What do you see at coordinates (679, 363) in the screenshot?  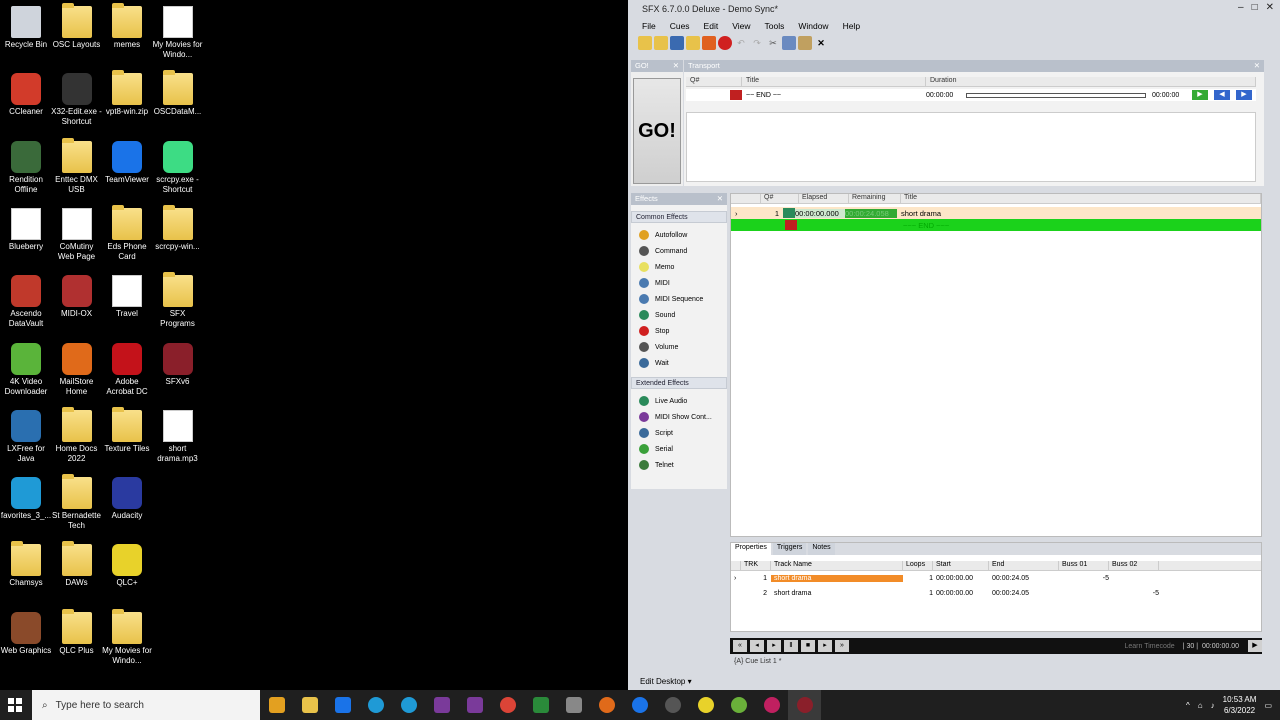 I see `effect-wait: Wait` at bounding box center [679, 363].